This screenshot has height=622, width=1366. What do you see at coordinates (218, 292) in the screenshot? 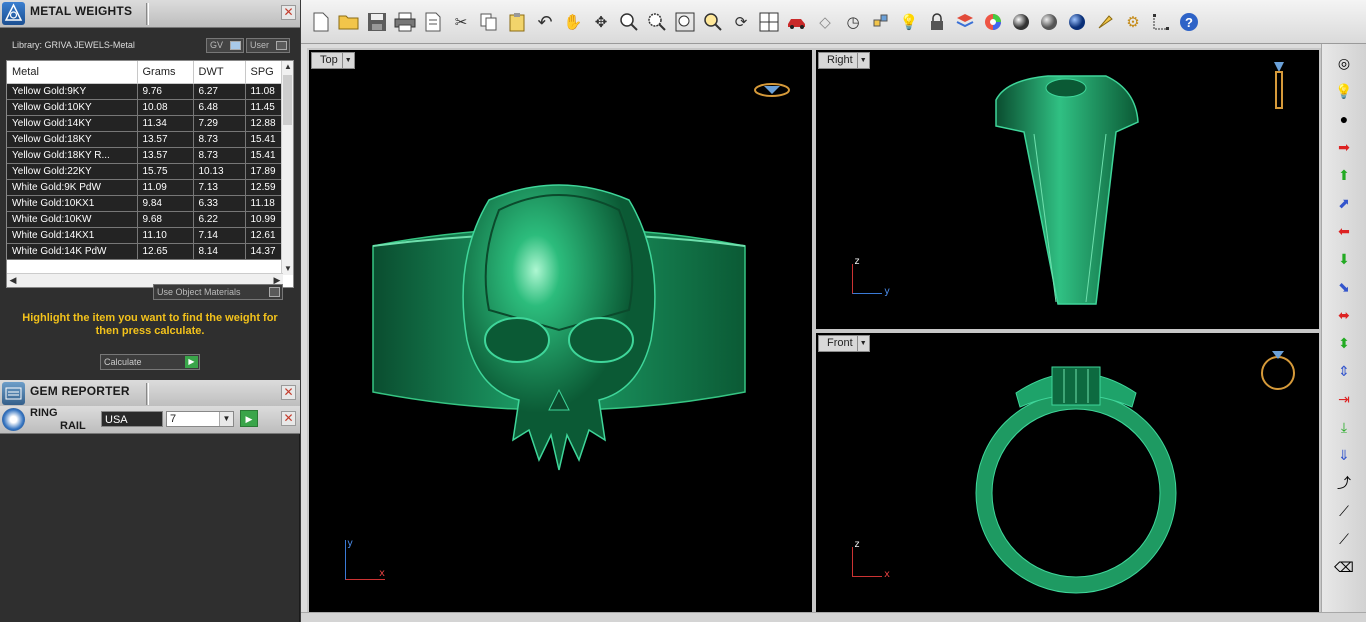
I see `use-object-materials-toggle: Use Object Materials` at bounding box center [218, 292].